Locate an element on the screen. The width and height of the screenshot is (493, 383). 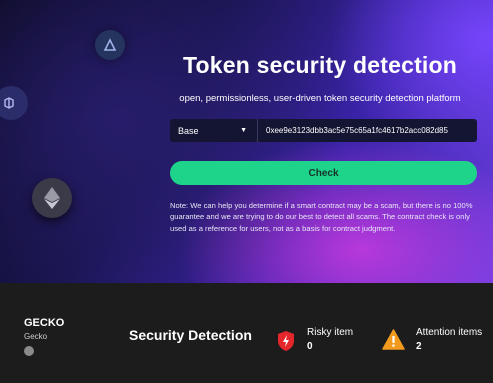
risk-shield-icon is located at coordinates (286, 341).